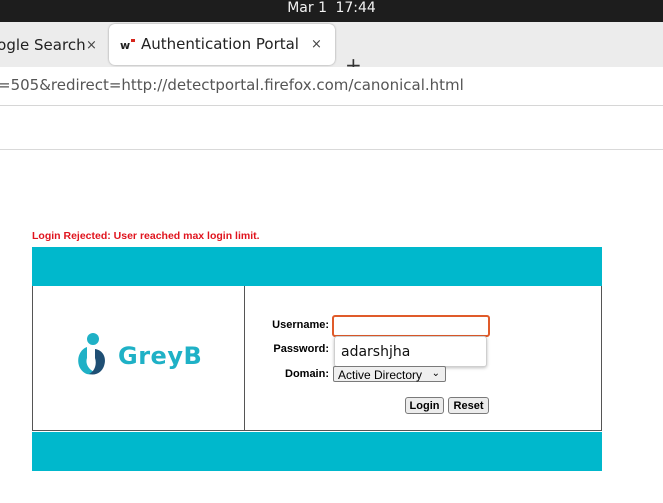 This screenshot has height=503, width=663. Describe the element at coordinates (307, 8) in the screenshot. I see `os-date: Mar 1` at that location.